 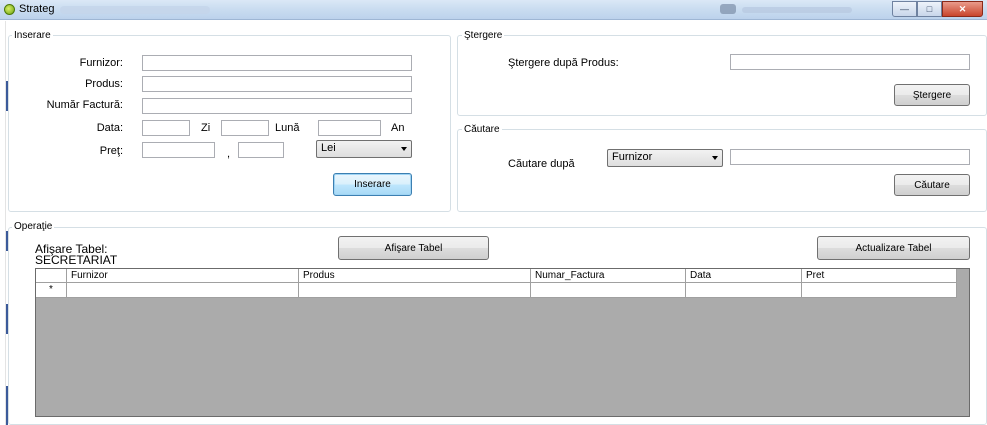 What do you see at coordinates (261, 150) in the screenshot?
I see `pret-bani-input` at bounding box center [261, 150].